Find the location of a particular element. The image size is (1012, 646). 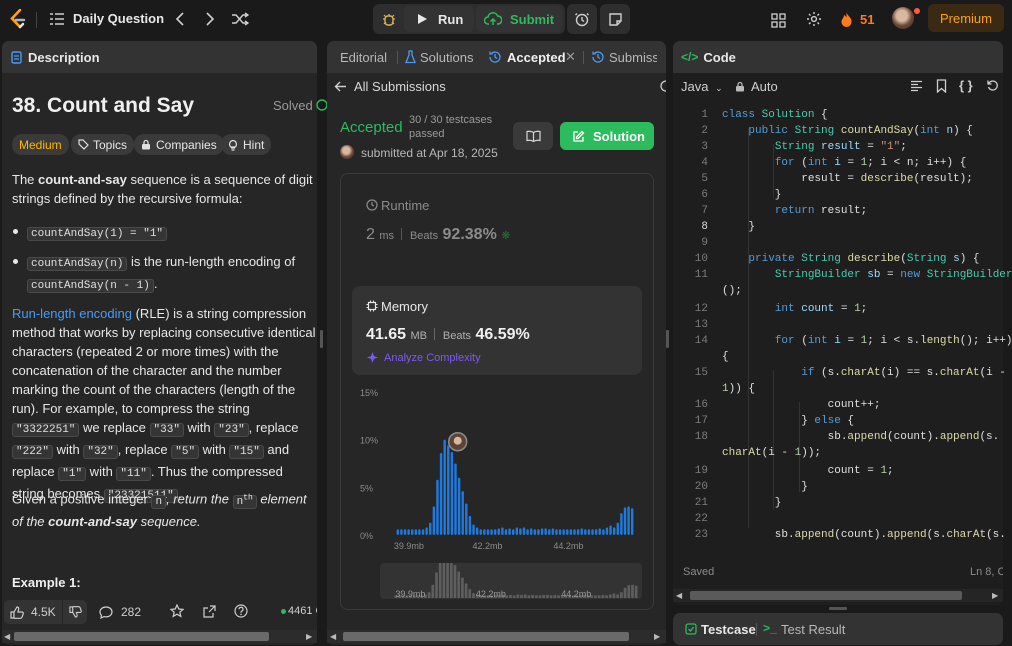

difficulty-tag: Medium is located at coordinates (40, 144).